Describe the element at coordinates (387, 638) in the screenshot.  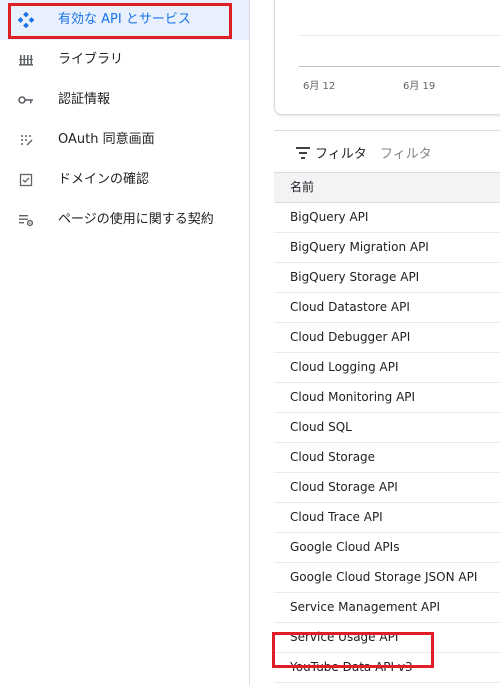
I see `table-row: Service Usage API` at that location.